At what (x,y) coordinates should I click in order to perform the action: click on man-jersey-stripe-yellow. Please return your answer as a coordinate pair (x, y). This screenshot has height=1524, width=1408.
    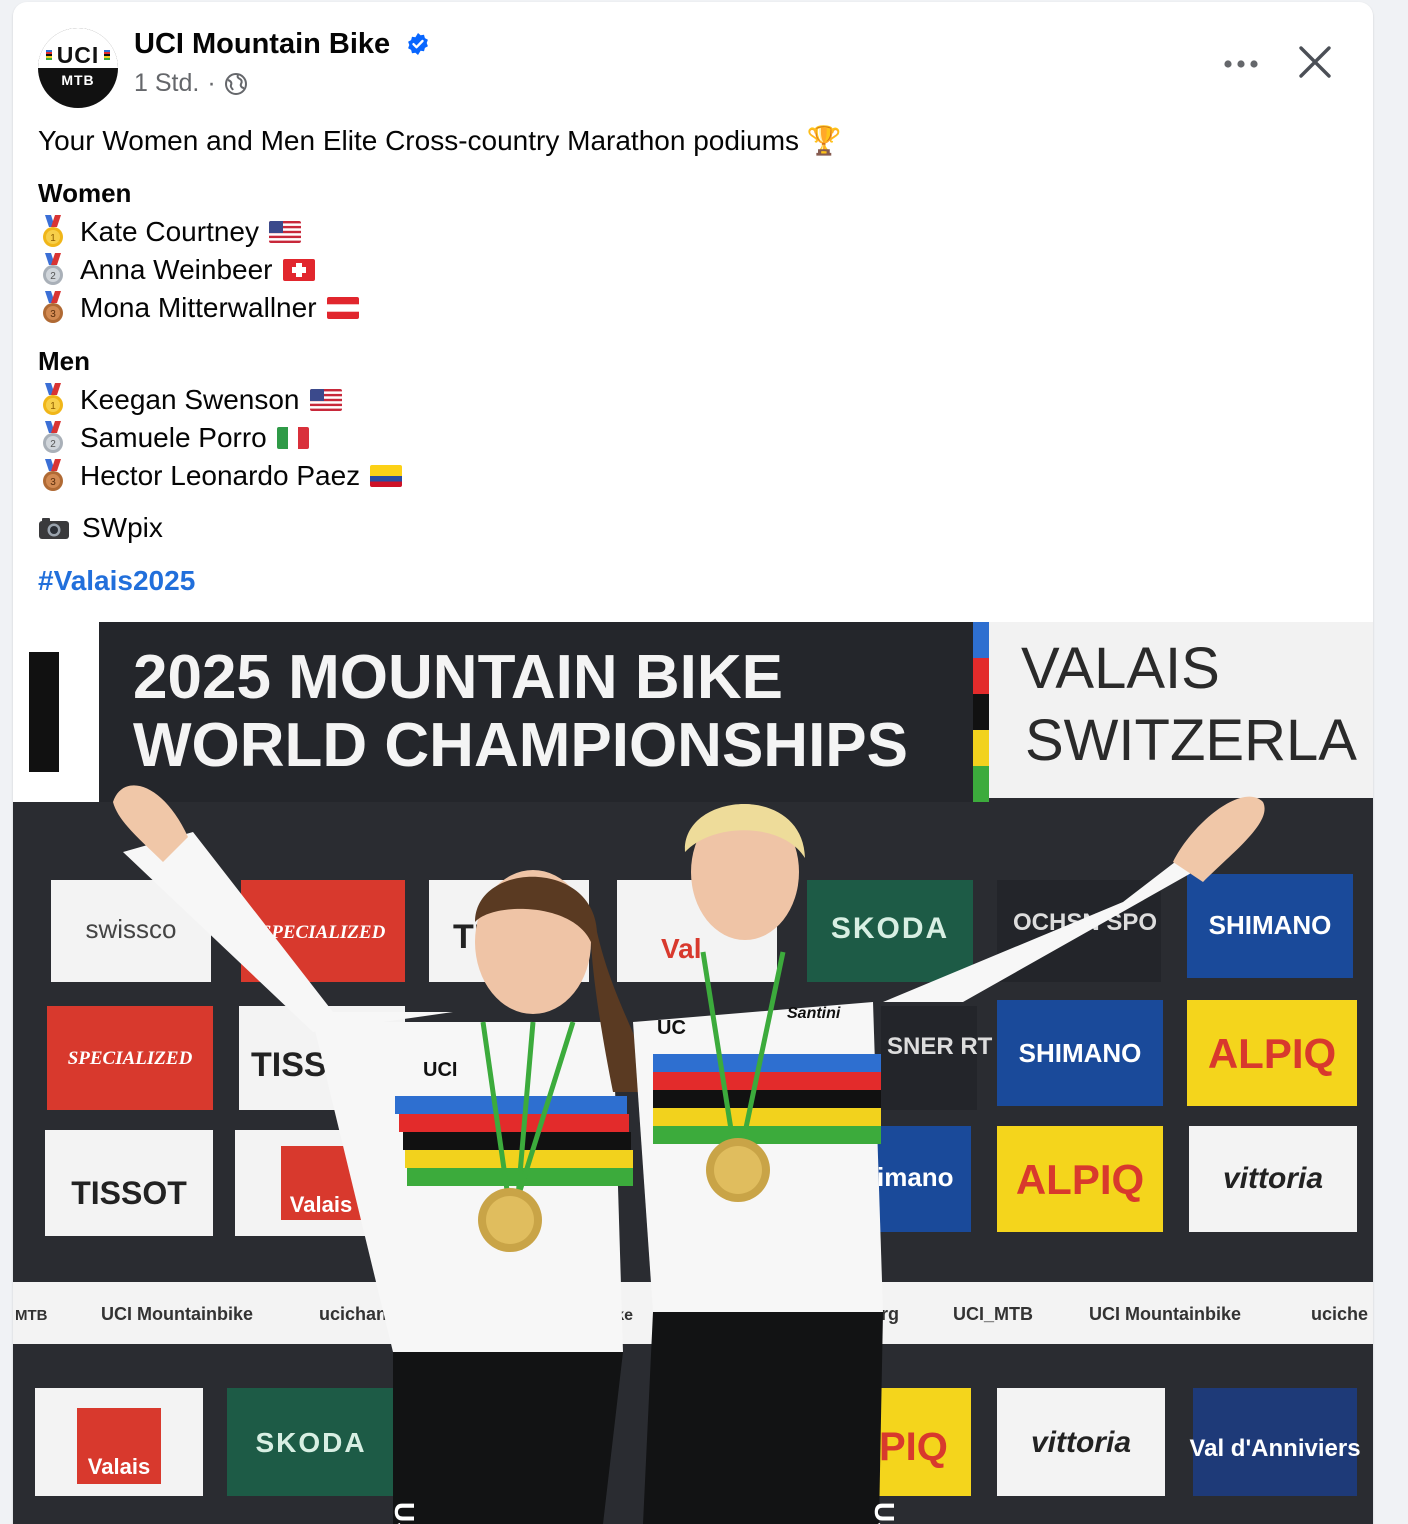
    Looking at the image, I should click on (767, 1117).